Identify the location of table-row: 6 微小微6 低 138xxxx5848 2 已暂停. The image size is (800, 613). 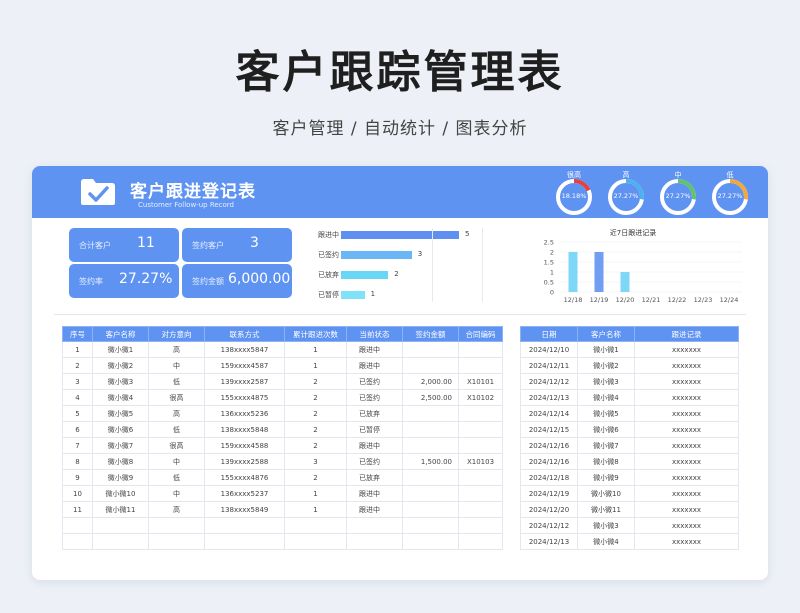
(282, 429).